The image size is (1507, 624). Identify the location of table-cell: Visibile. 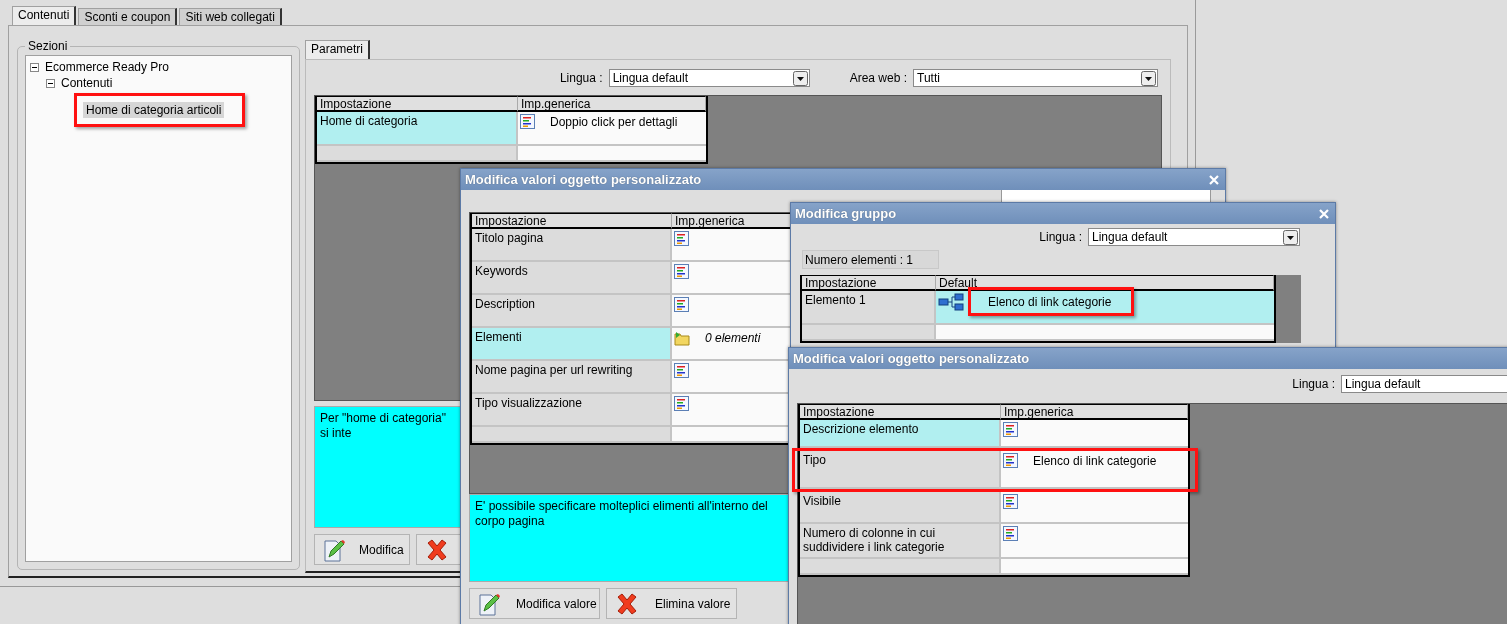
(900, 508).